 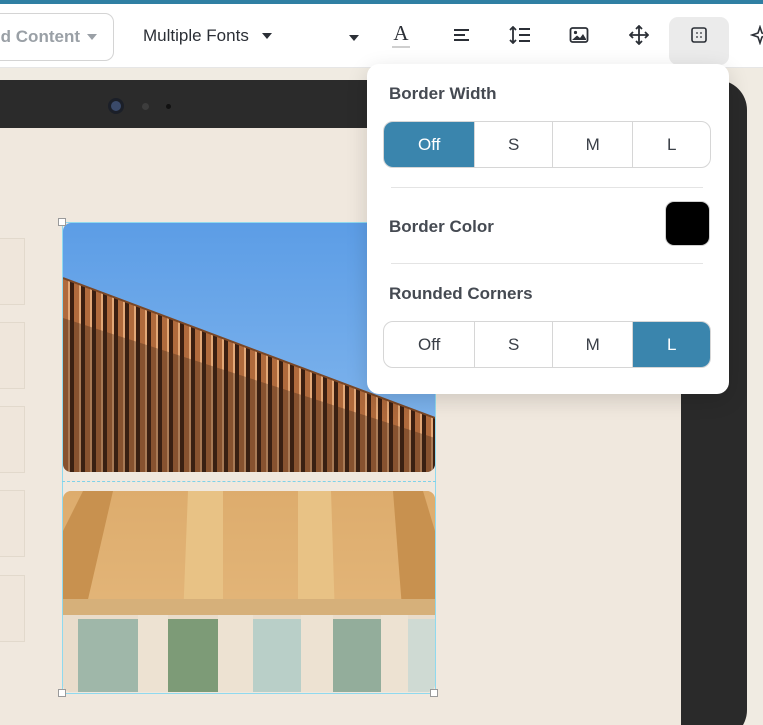 What do you see at coordinates (520, 35) in the screenshot?
I see `line-spacing-icon` at bounding box center [520, 35].